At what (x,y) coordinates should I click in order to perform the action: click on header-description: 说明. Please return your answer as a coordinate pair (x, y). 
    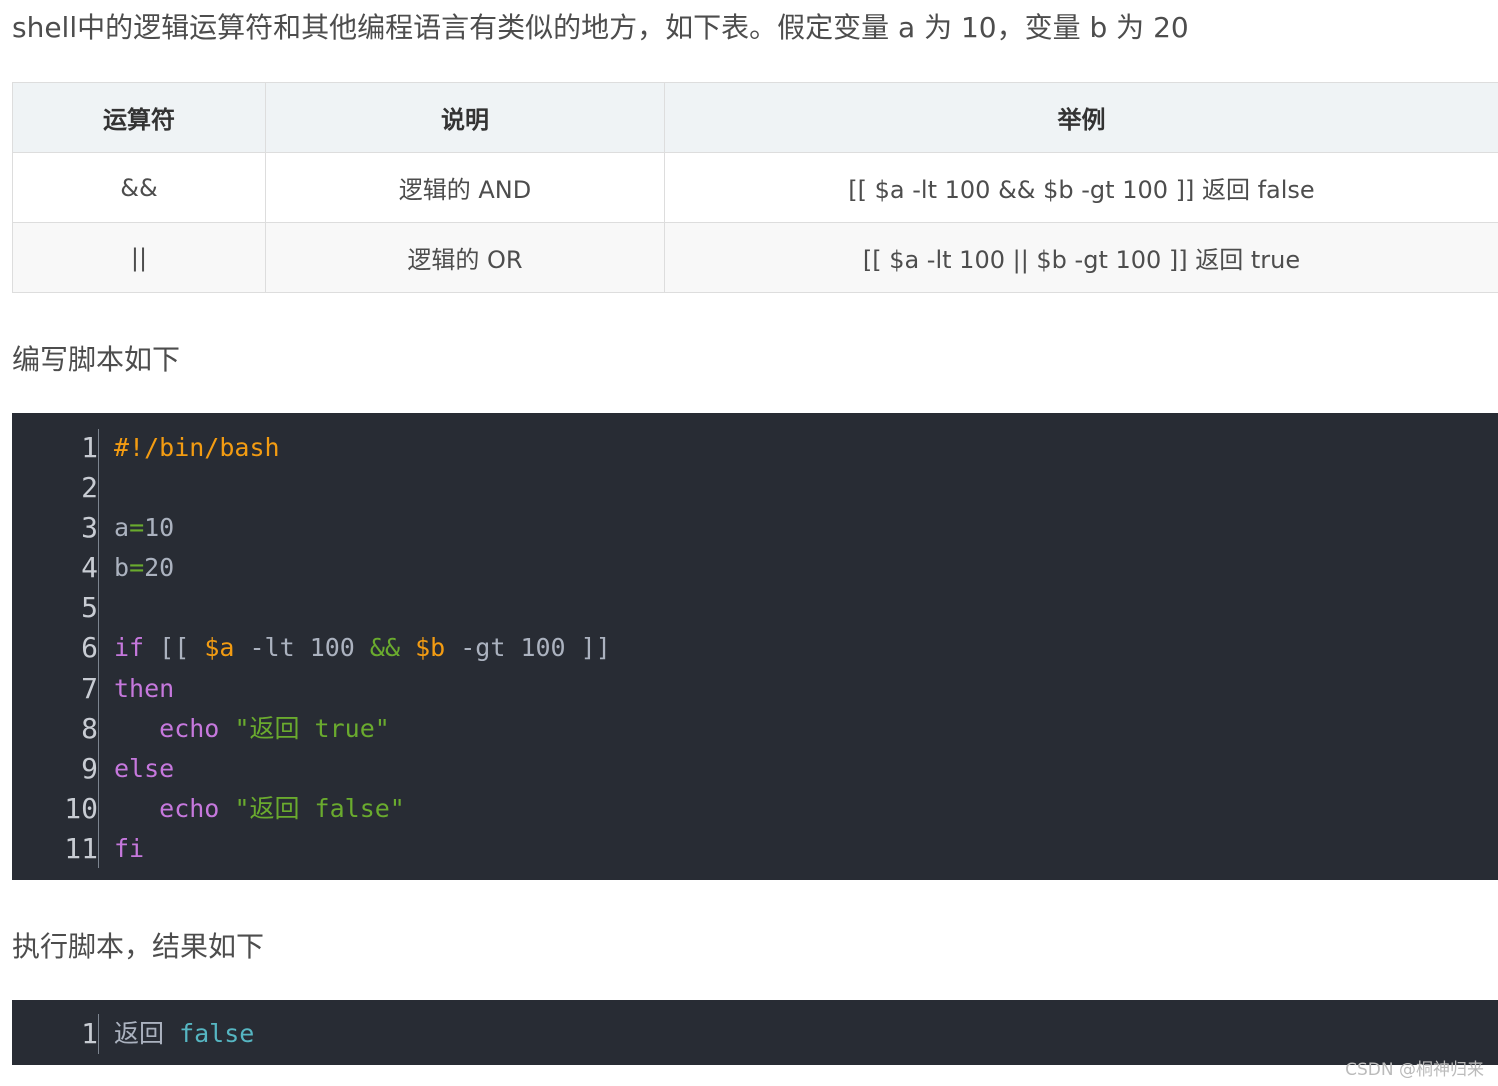
    Looking at the image, I should click on (465, 117).